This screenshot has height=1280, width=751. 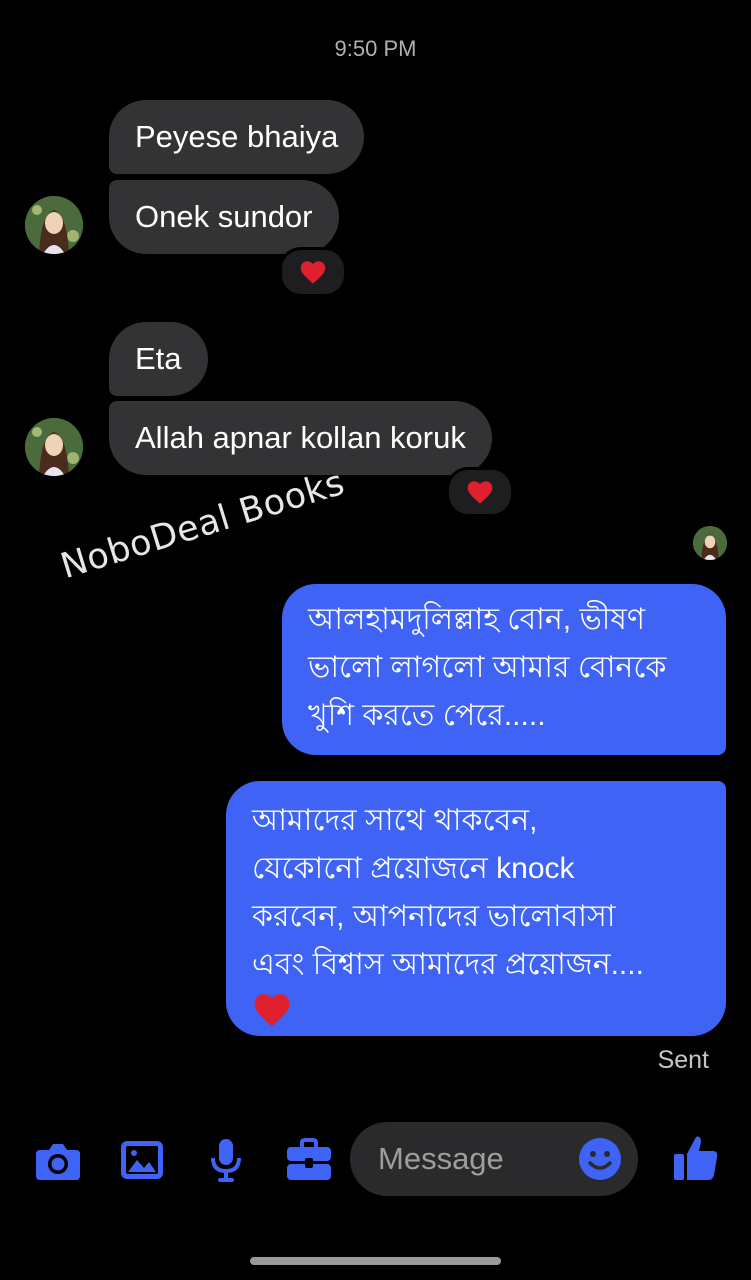 I want to click on microphone-button, so click(x=226, y=1160).